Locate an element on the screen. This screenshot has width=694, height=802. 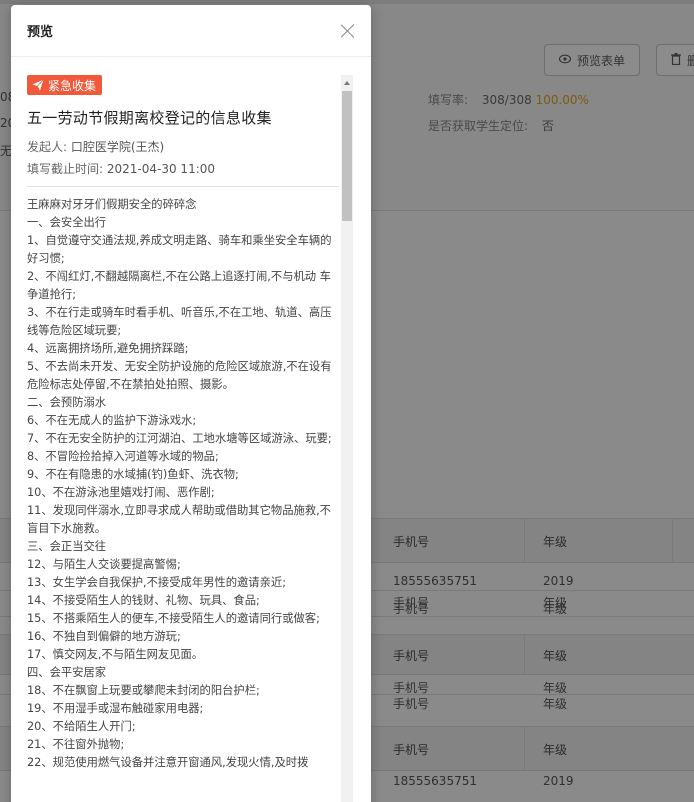
location-value: 否 is located at coordinates (547, 126).